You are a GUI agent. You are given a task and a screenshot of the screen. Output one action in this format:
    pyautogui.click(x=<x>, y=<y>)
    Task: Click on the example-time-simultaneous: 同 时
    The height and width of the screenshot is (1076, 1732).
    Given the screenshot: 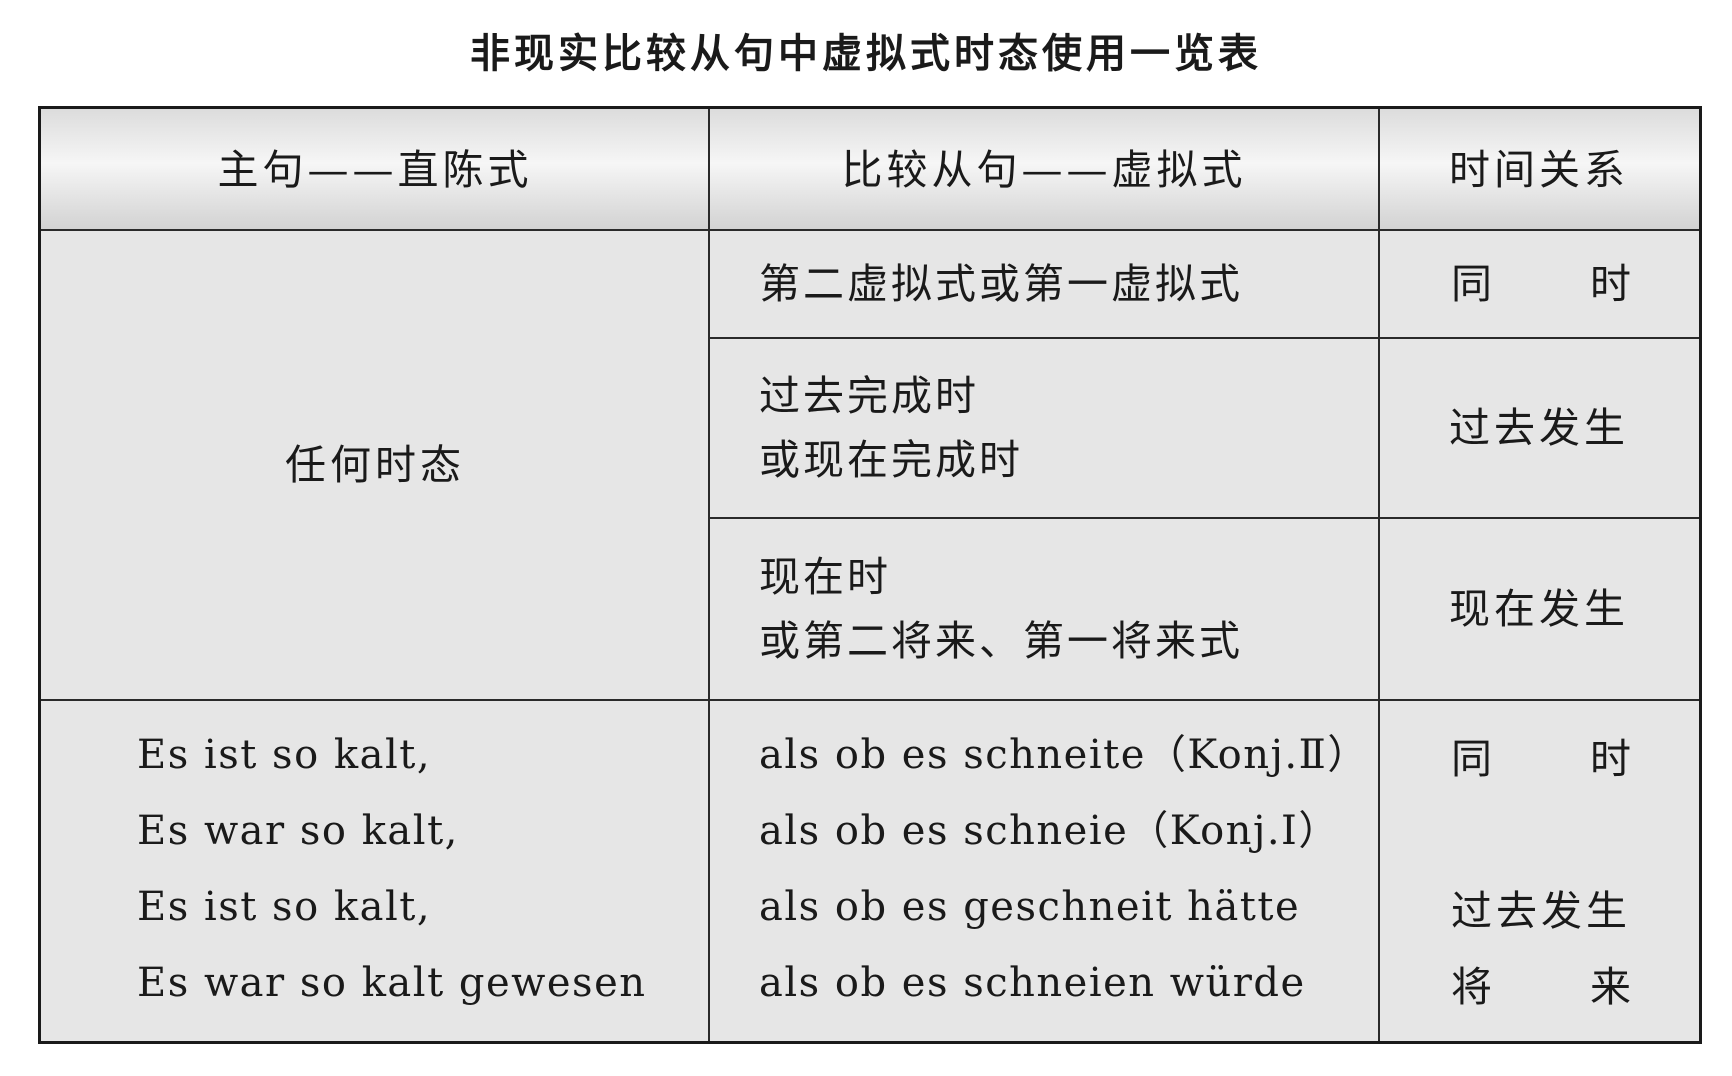 What is the action you would take?
    pyautogui.click(x=1541, y=755)
    